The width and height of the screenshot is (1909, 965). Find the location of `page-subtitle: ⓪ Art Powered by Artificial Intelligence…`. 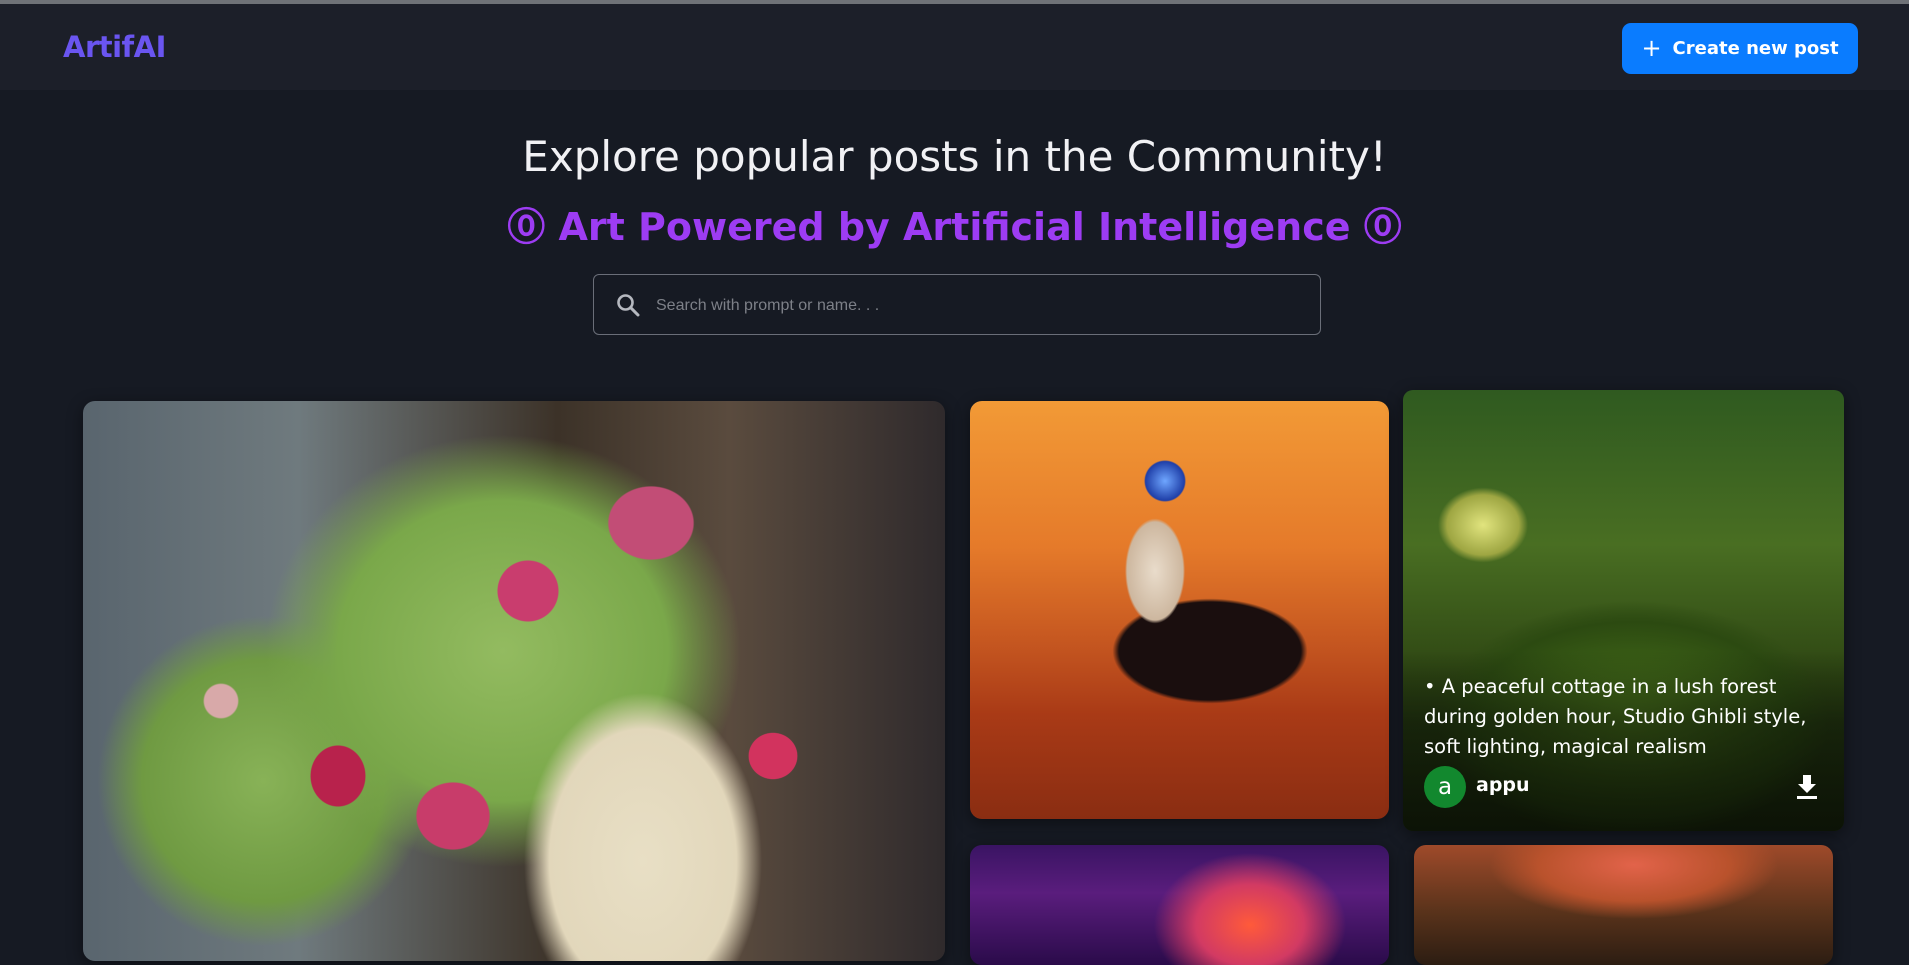

page-subtitle: ⓪ Art Powered by Artificial Intelligence… is located at coordinates (954, 227).